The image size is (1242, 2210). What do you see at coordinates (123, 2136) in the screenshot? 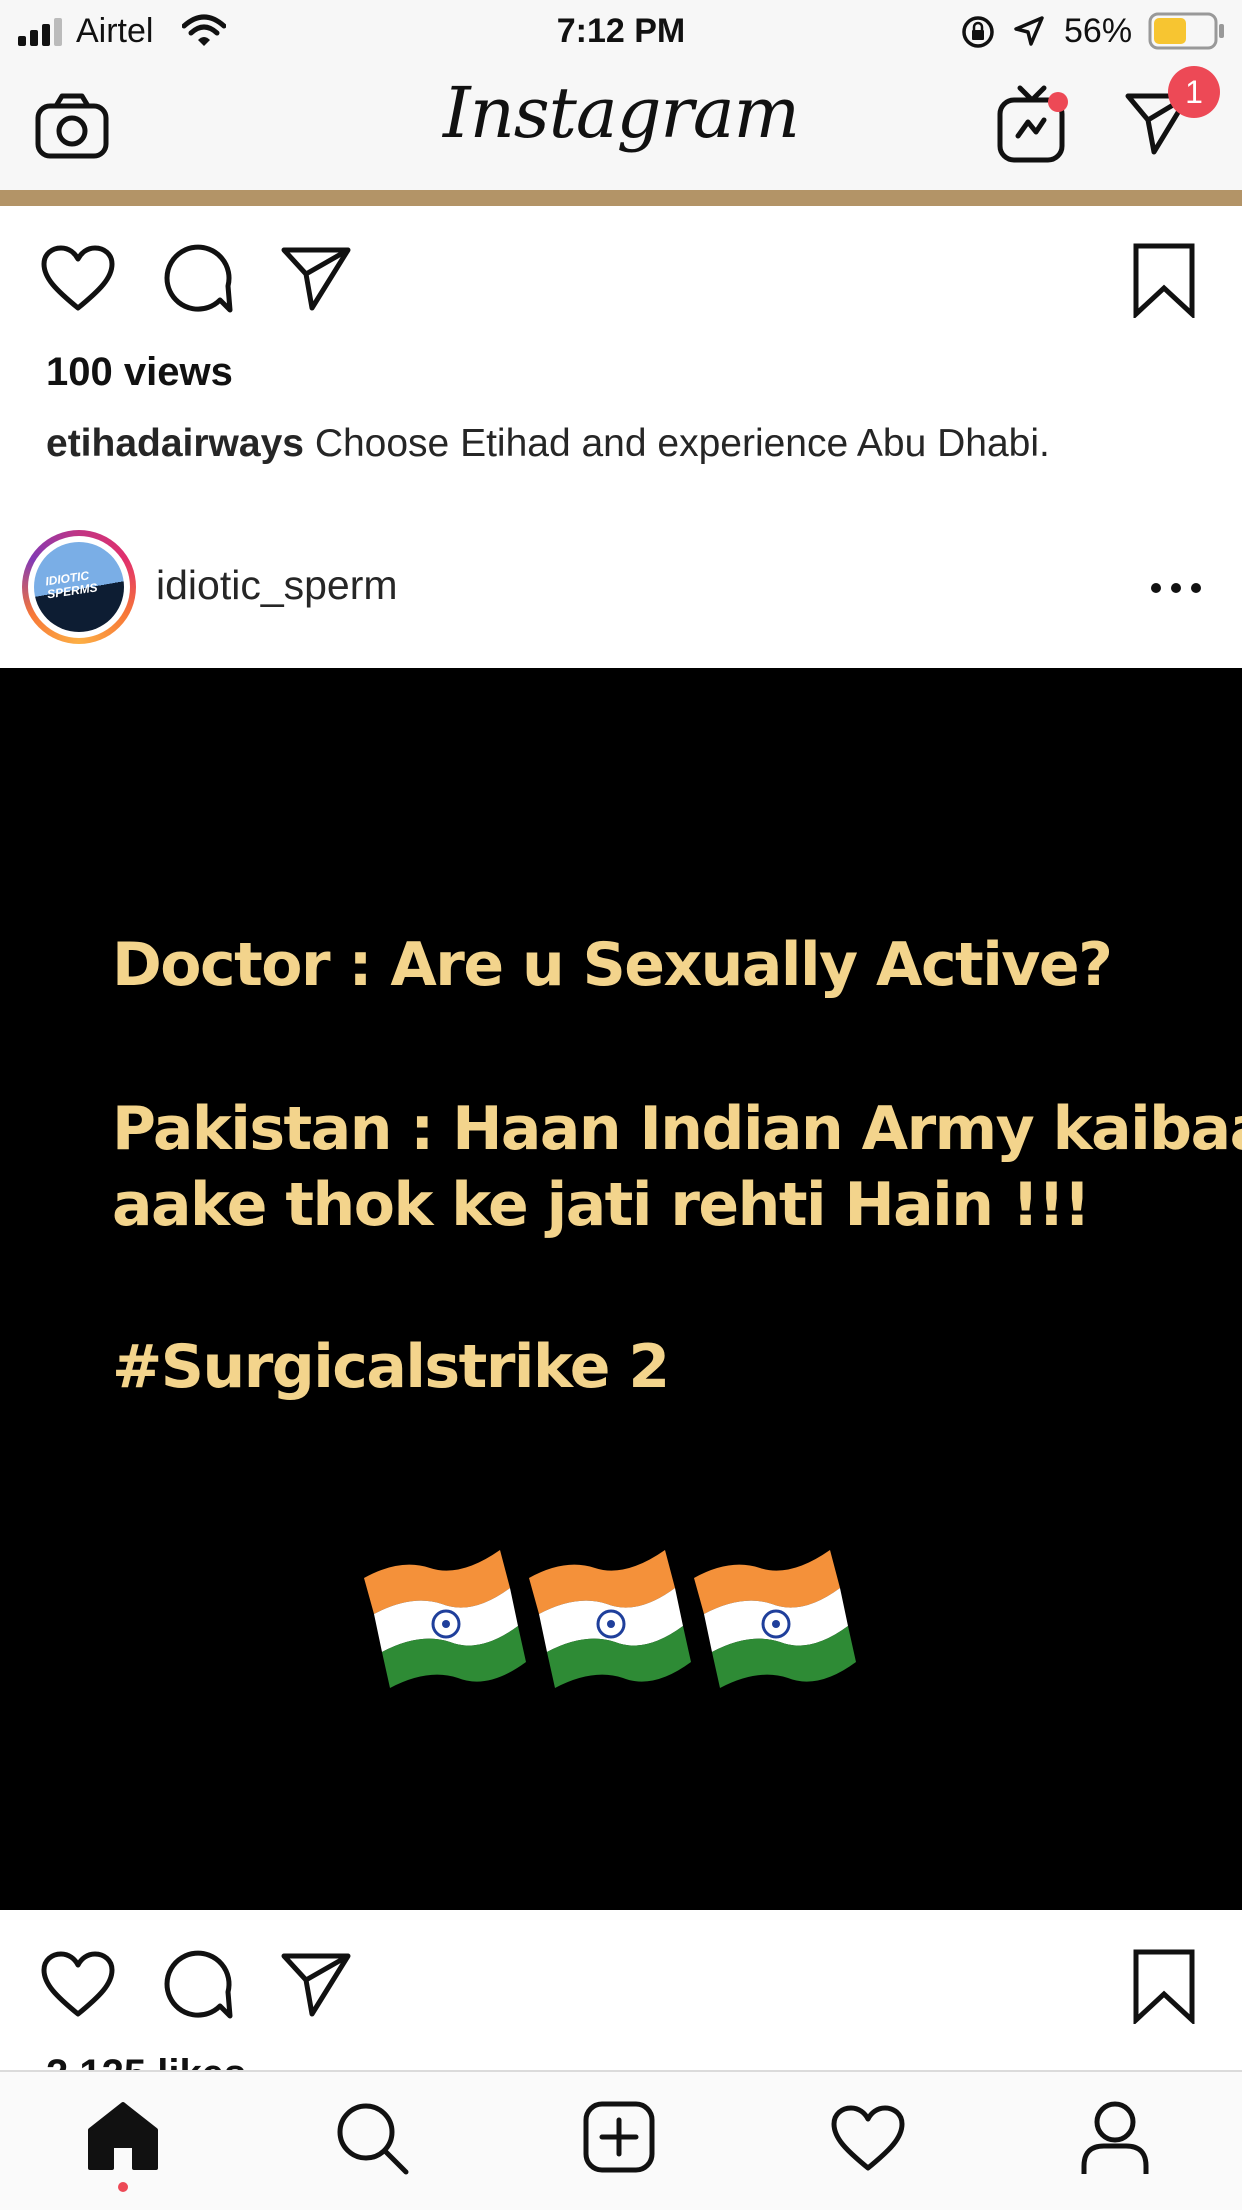
I see `home-icon` at bounding box center [123, 2136].